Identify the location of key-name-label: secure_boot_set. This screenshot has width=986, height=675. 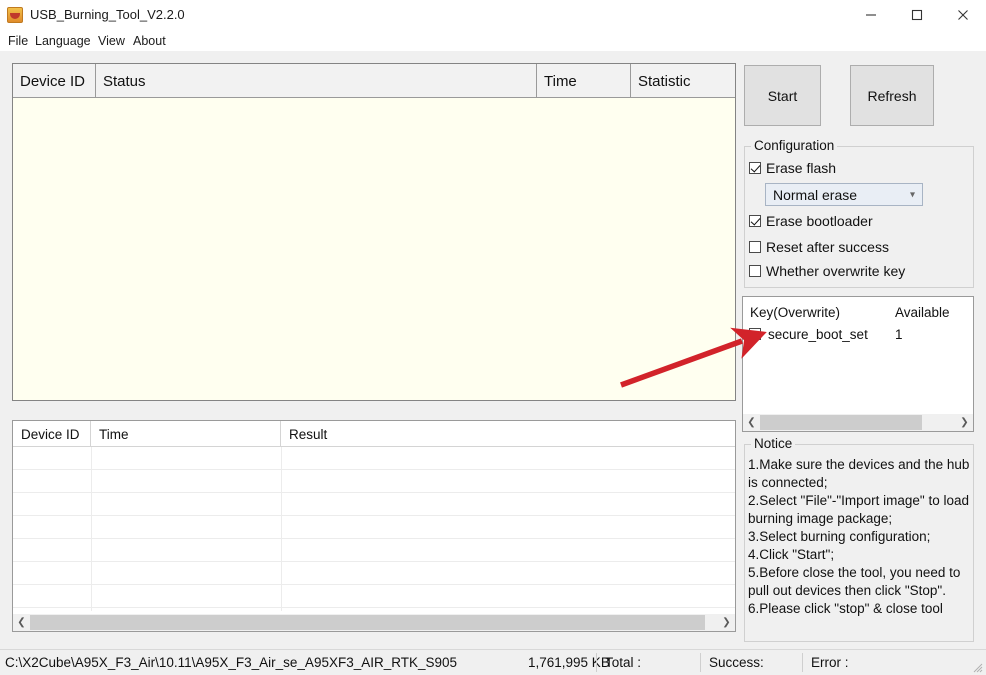
(818, 334).